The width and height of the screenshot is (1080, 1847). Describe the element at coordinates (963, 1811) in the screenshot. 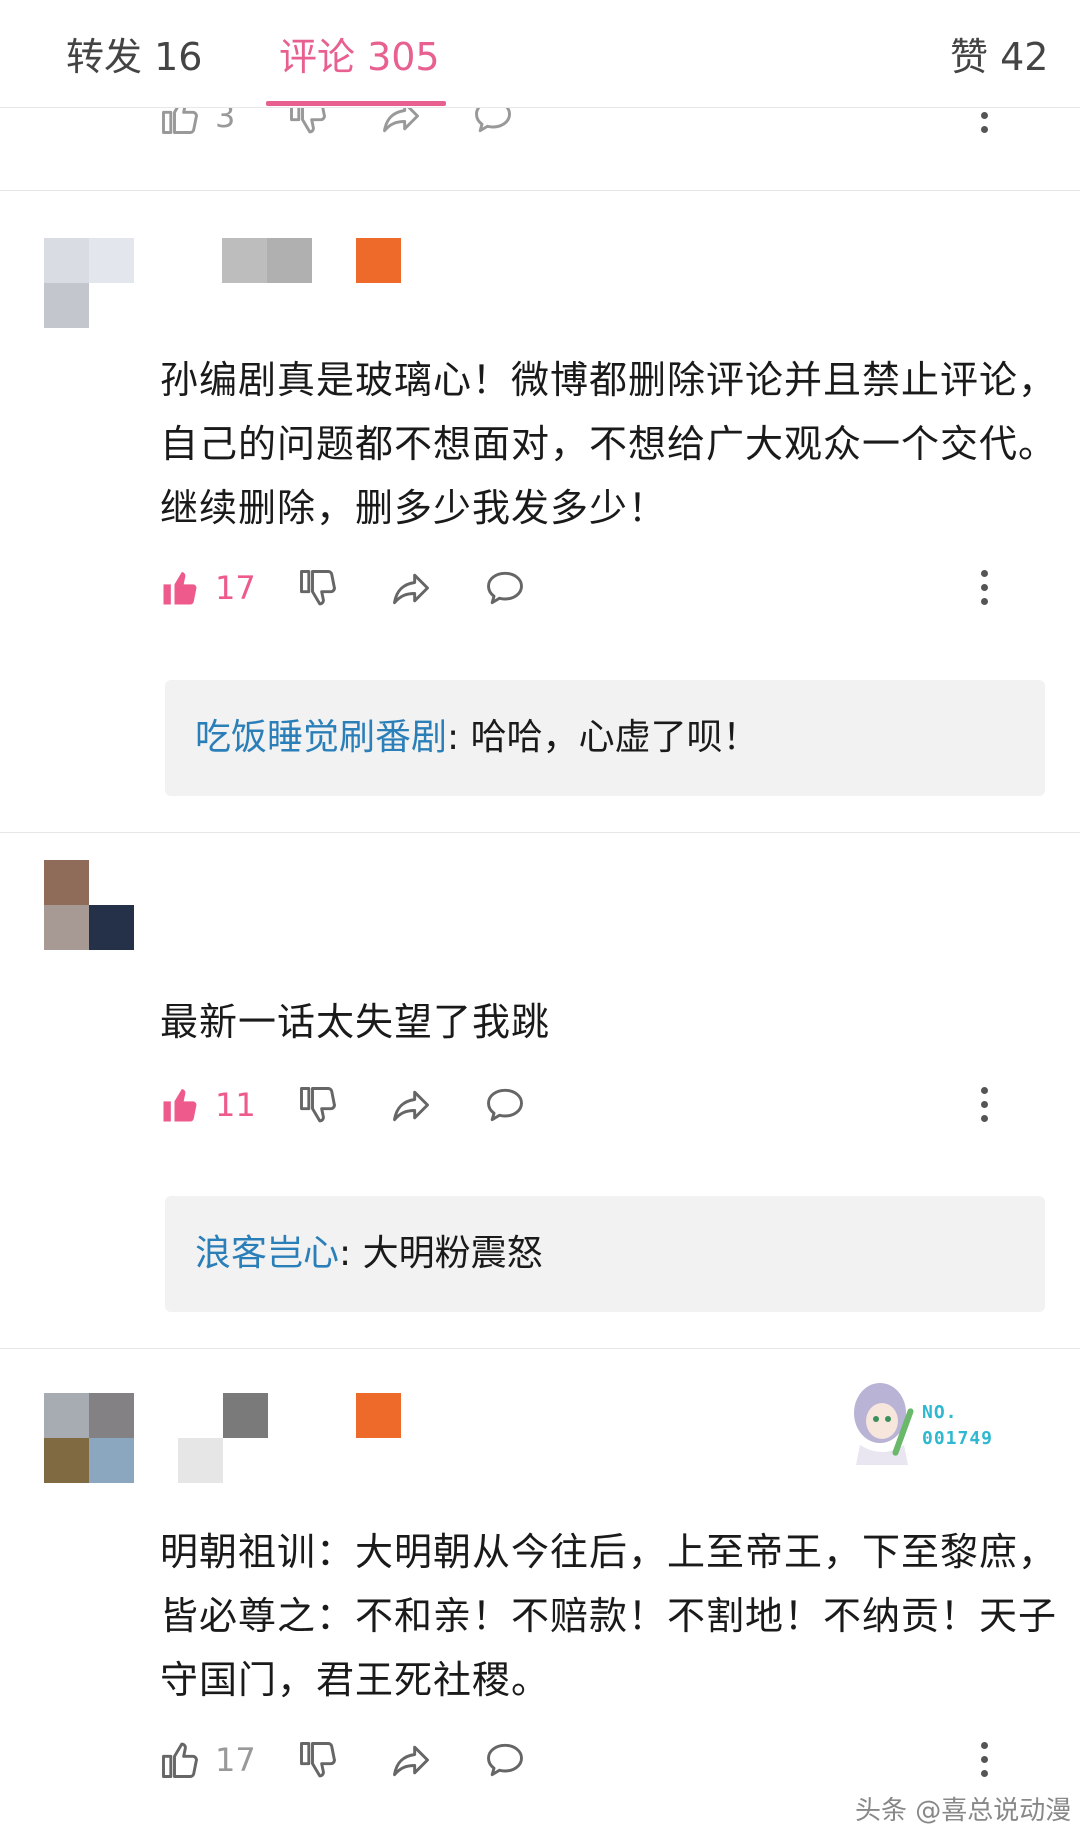

I see `watermark: 头条 @喜总说动漫` at that location.